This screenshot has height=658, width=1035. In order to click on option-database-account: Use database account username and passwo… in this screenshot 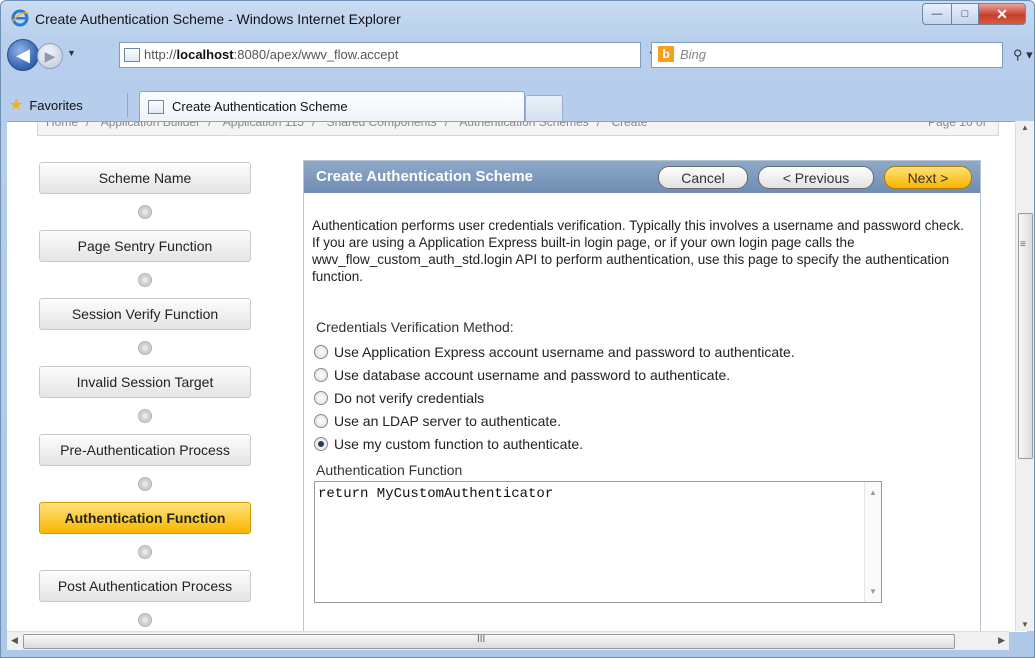, I will do `click(522, 375)`.